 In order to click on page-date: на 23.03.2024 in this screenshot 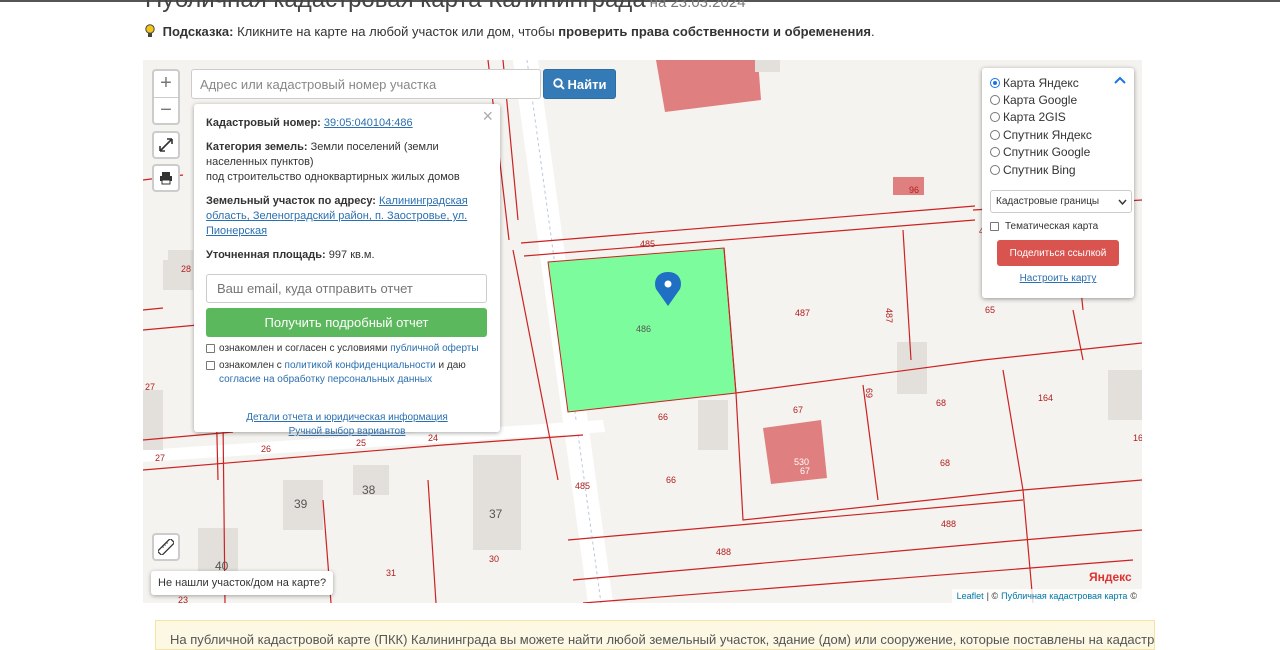, I will do `click(697, 5)`.